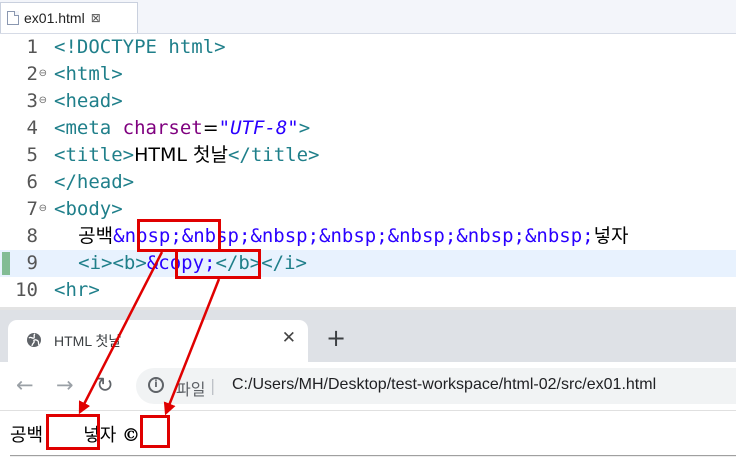 This screenshot has width=736, height=468. I want to click on change-marker, so click(6, 263).